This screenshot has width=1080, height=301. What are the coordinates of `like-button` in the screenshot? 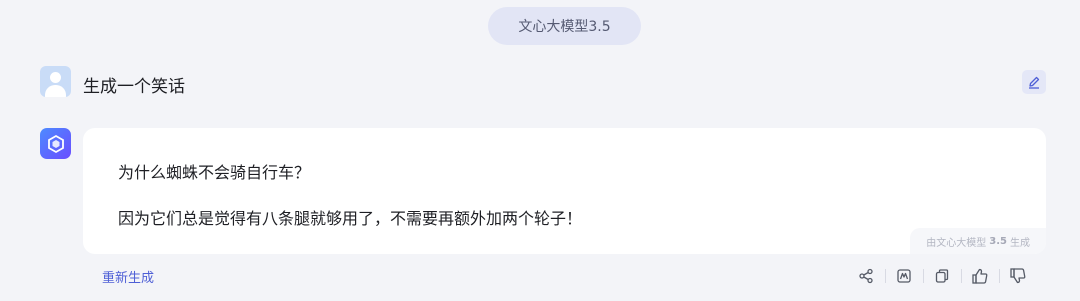 It's located at (980, 276).